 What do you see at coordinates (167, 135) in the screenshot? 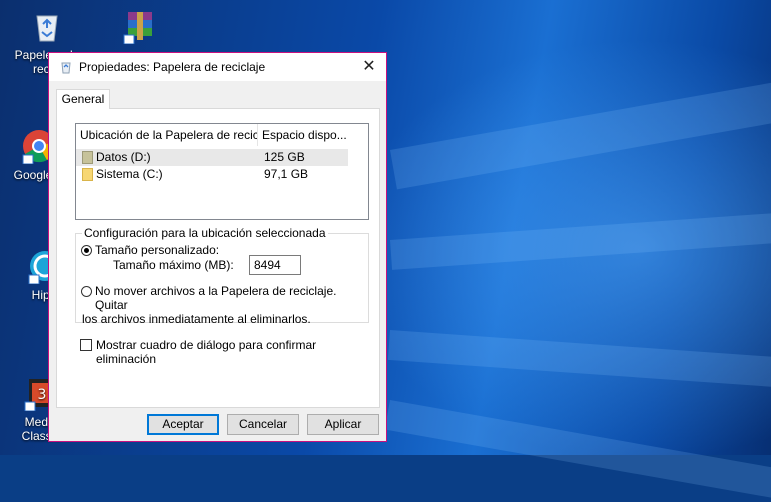
I see `column-header-location: Ubicación de la Papelera de reciclaje` at bounding box center [167, 135].